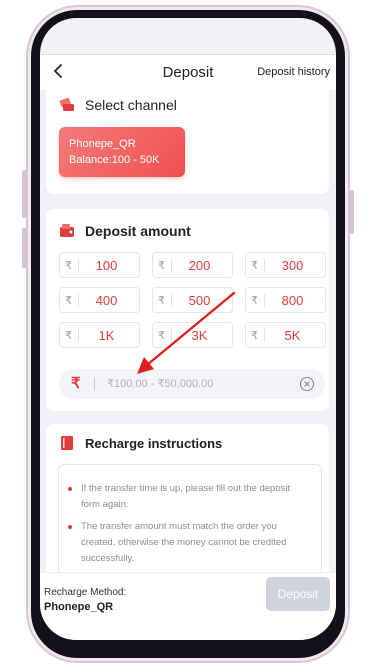 The width and height of the screenshot is (375, 666). I want to click on select-channel-title: Select channel, so click(131, 105).